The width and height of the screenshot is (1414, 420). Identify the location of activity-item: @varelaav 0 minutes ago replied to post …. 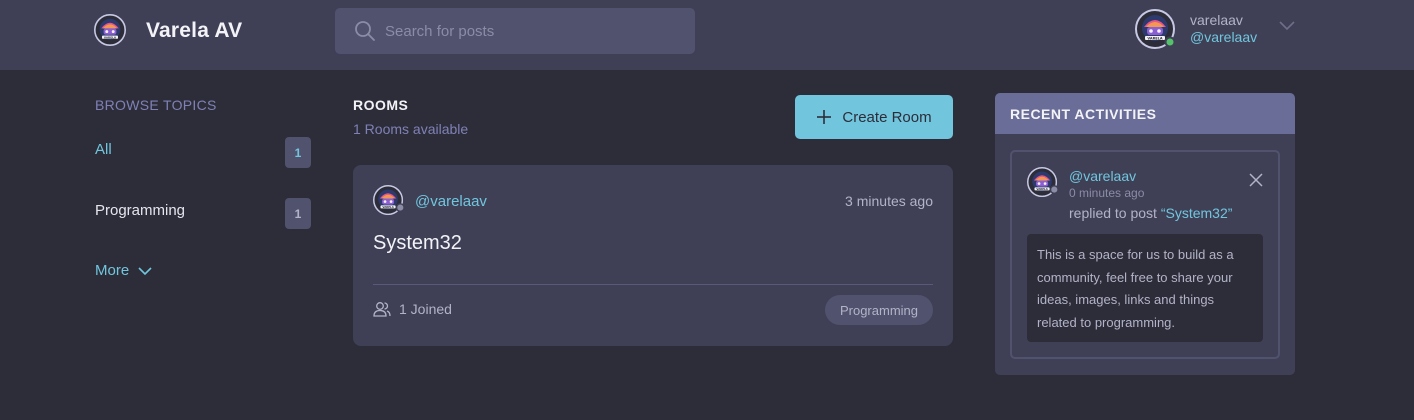
(1145, 254).